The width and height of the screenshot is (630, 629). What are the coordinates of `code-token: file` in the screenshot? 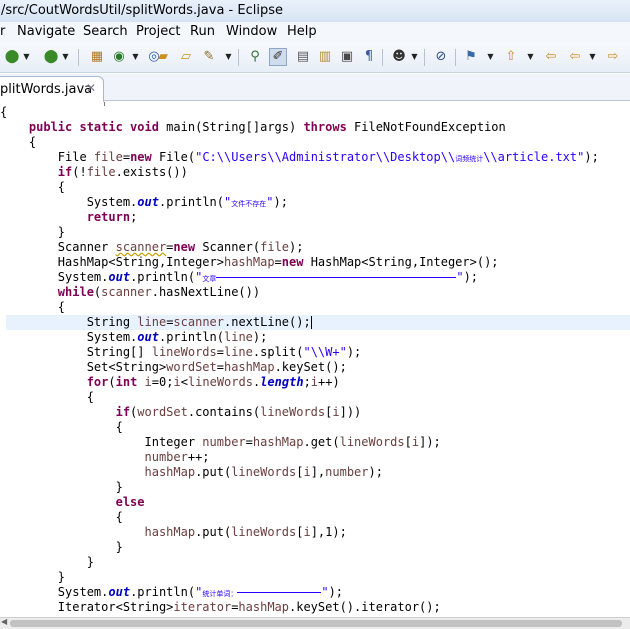 It's located at (101, 172).